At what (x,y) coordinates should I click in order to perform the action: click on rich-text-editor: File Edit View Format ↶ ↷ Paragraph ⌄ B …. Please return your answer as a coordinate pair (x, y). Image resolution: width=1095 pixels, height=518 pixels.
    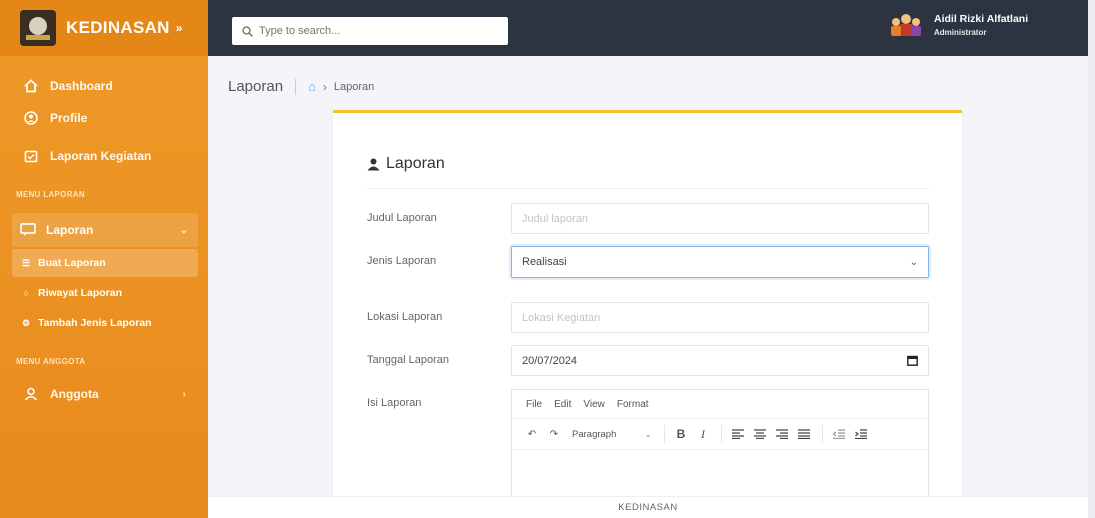
    Looking at the image, I should click on (720, 446).